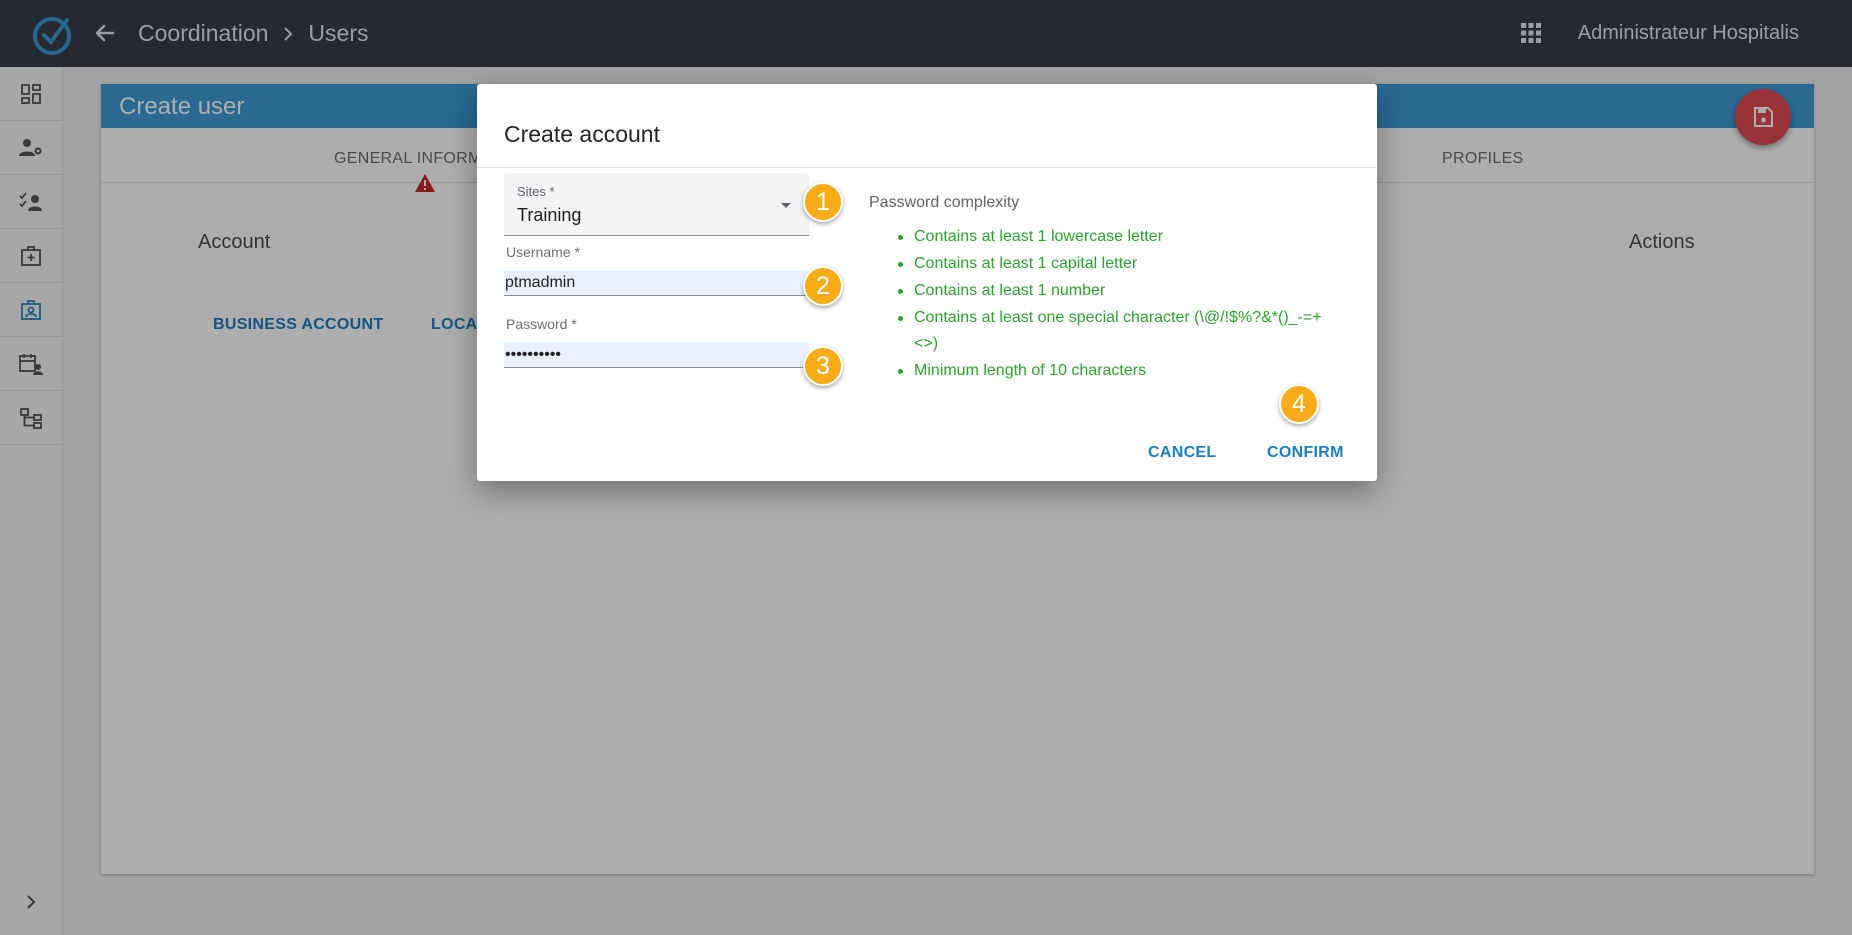 This screenshot has width=1852, height=935. What do you see at coordinates (1104, 291) in the screenshot?
I see `rule-number: Contains at least 1 number` at bounding box center [1104, 291].